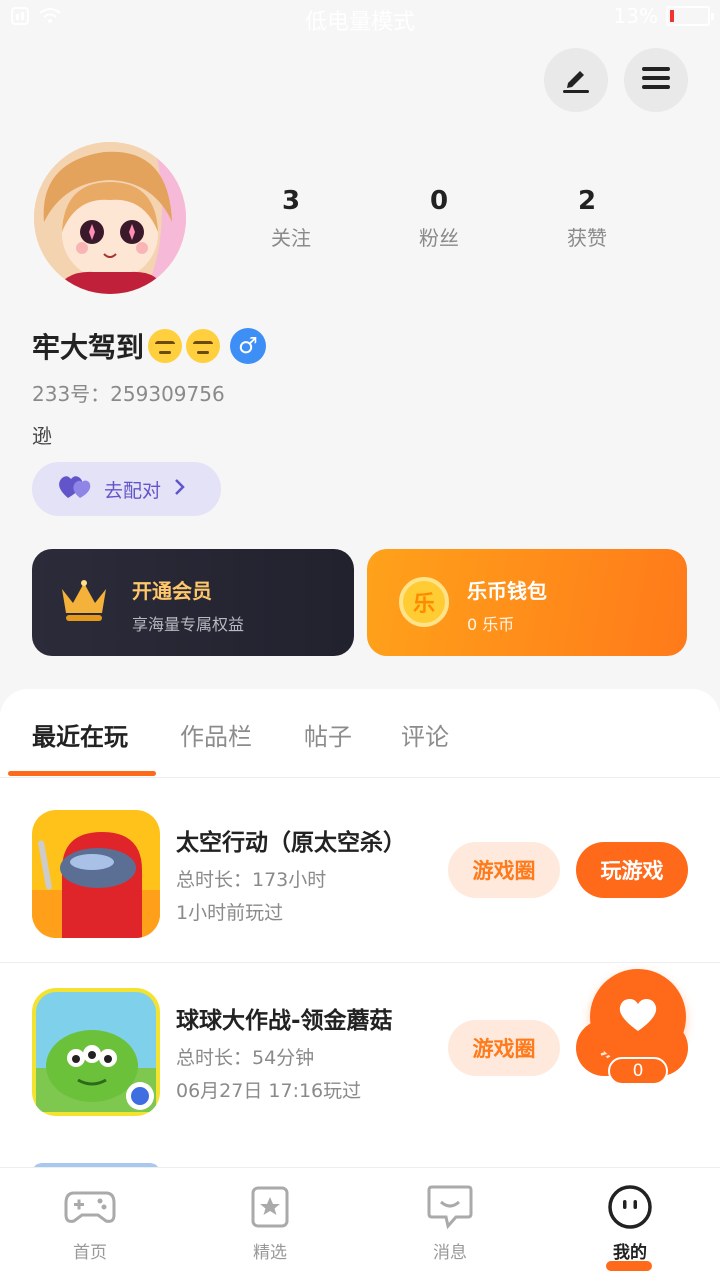 The width and height of the screenshot is (720, 1280). What do you see at coordinates (632, 870) in the screenshot?
I see `play-game-button: 玩游戏` at bounding box center [632, 870].